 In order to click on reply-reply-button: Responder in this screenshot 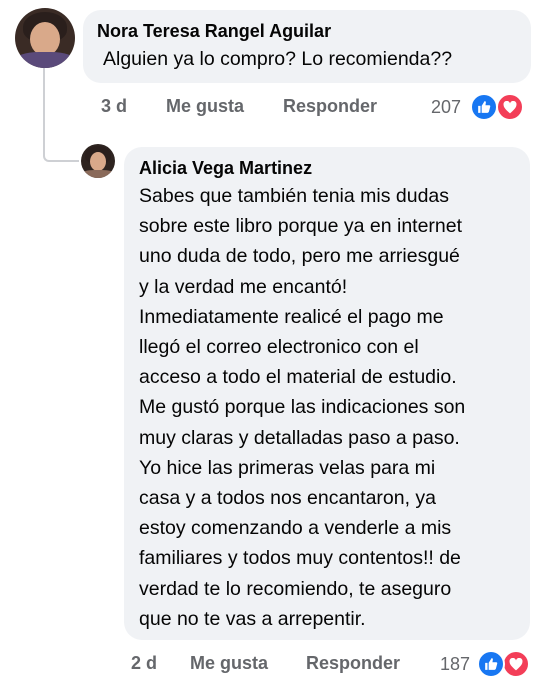, I will do `click(353, 663)`.